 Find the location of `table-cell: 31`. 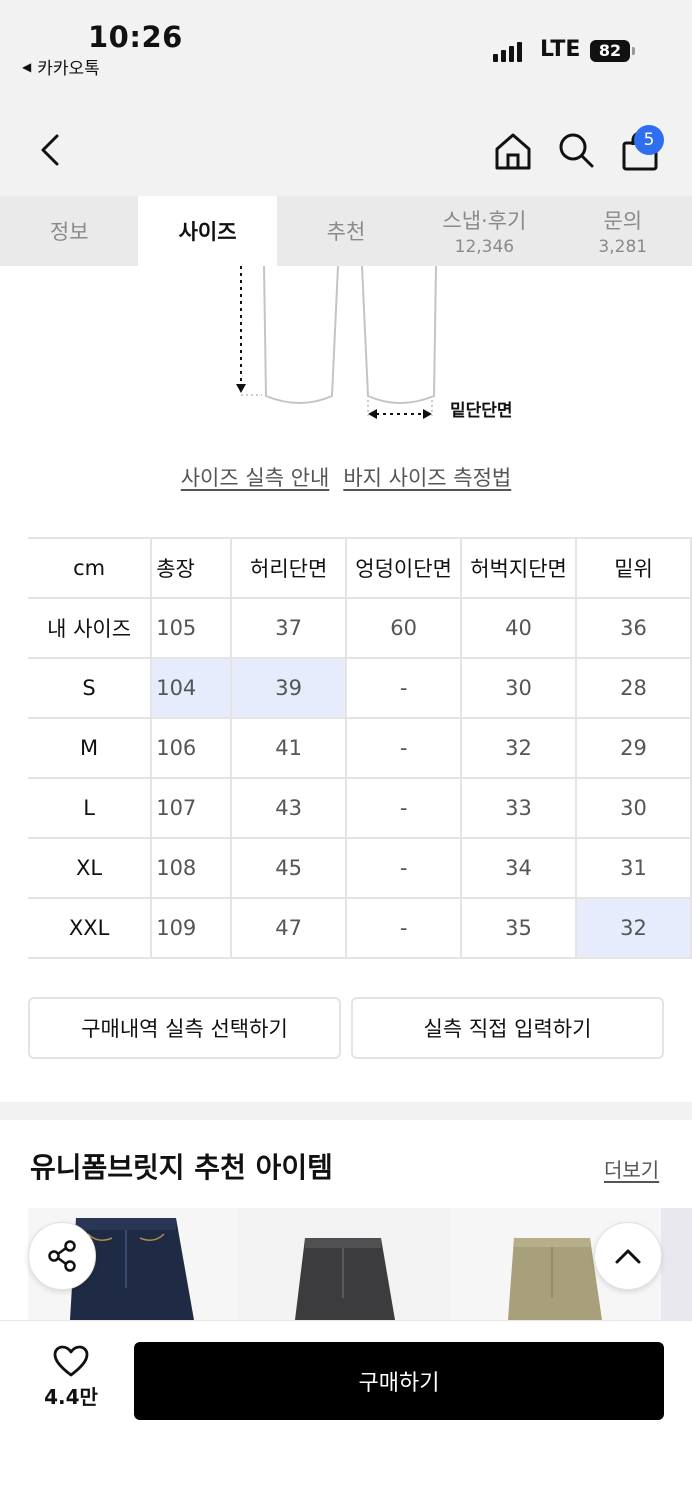

table-cell: 31 is located at coordinates (634, 868).